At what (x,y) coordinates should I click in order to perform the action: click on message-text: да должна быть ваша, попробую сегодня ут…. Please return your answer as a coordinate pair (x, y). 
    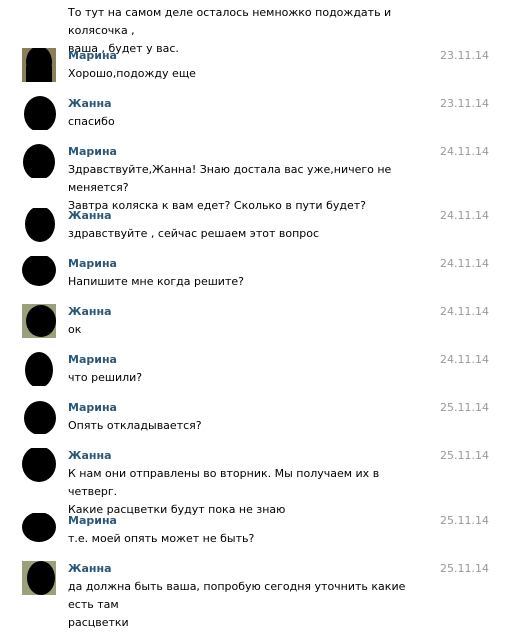
    Looking at the image, I should click on (237, 604).